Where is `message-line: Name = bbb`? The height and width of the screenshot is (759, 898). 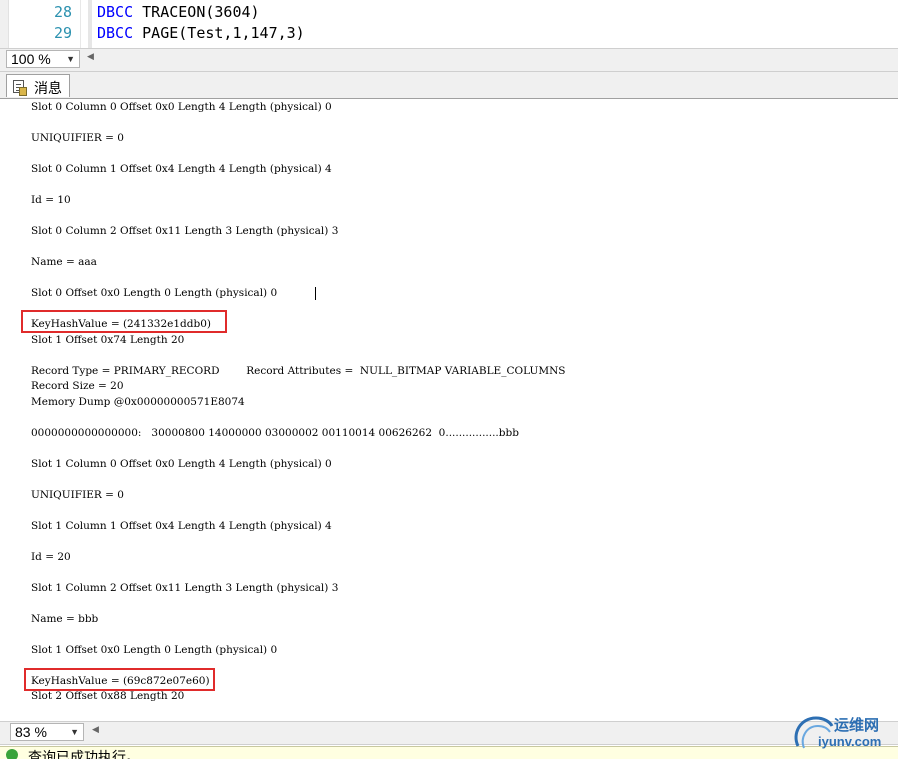
message-line: Name = bbb is located at coordinates (65, 619).